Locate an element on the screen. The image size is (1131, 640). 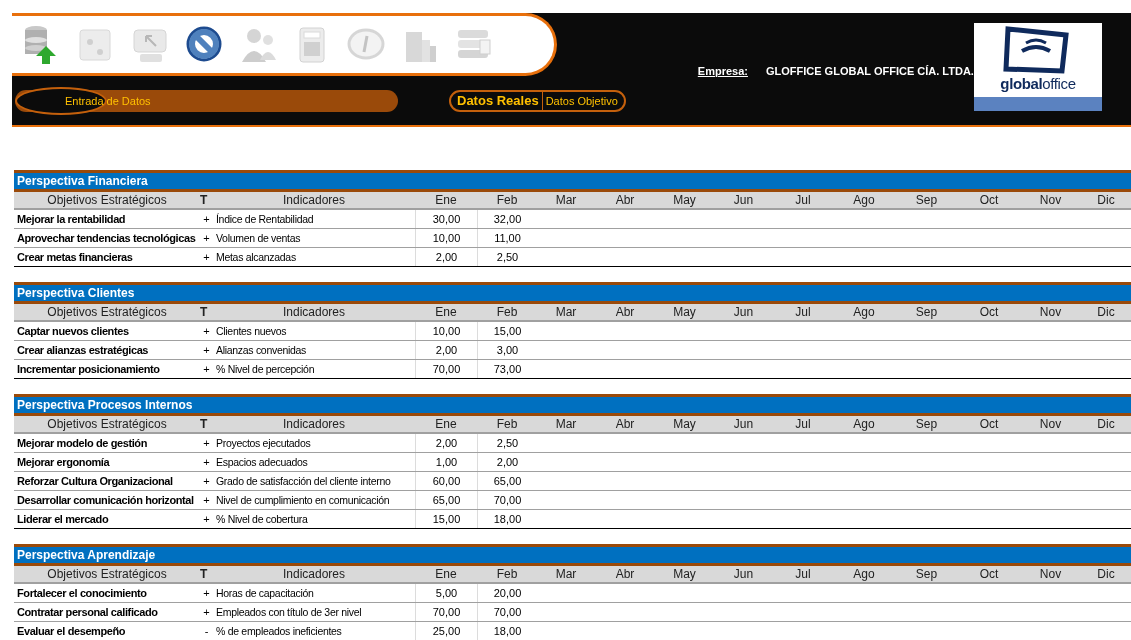
indicator-cell-text: % Nivel de cobertura is located at coordinates (262, 519).